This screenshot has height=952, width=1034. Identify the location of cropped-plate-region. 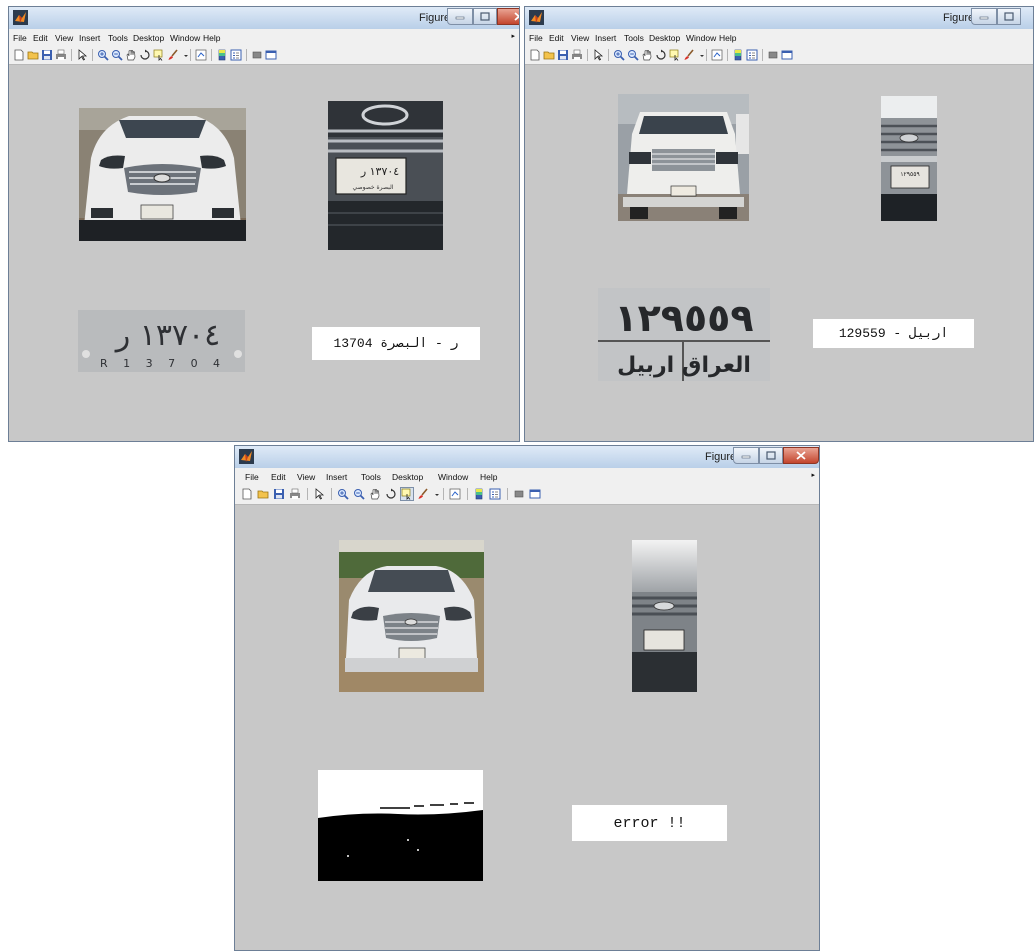
(664, 616).